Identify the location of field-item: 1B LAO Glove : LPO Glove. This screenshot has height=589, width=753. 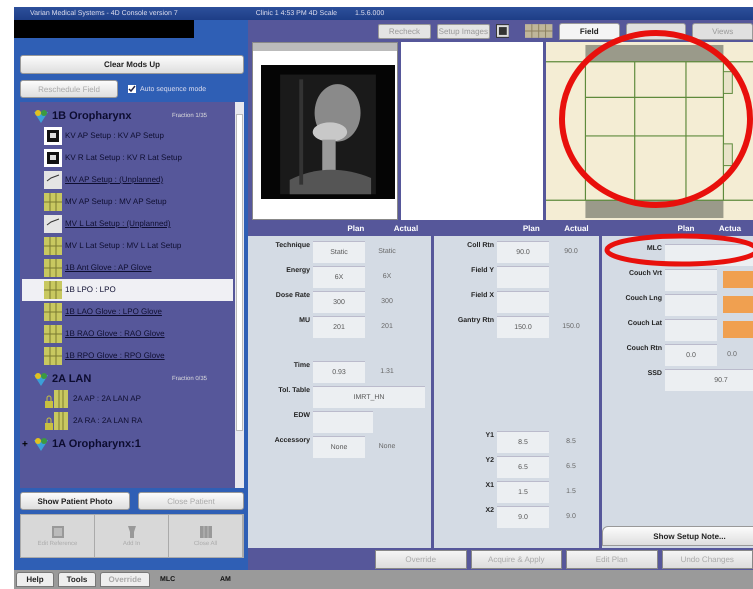
(127, 312).